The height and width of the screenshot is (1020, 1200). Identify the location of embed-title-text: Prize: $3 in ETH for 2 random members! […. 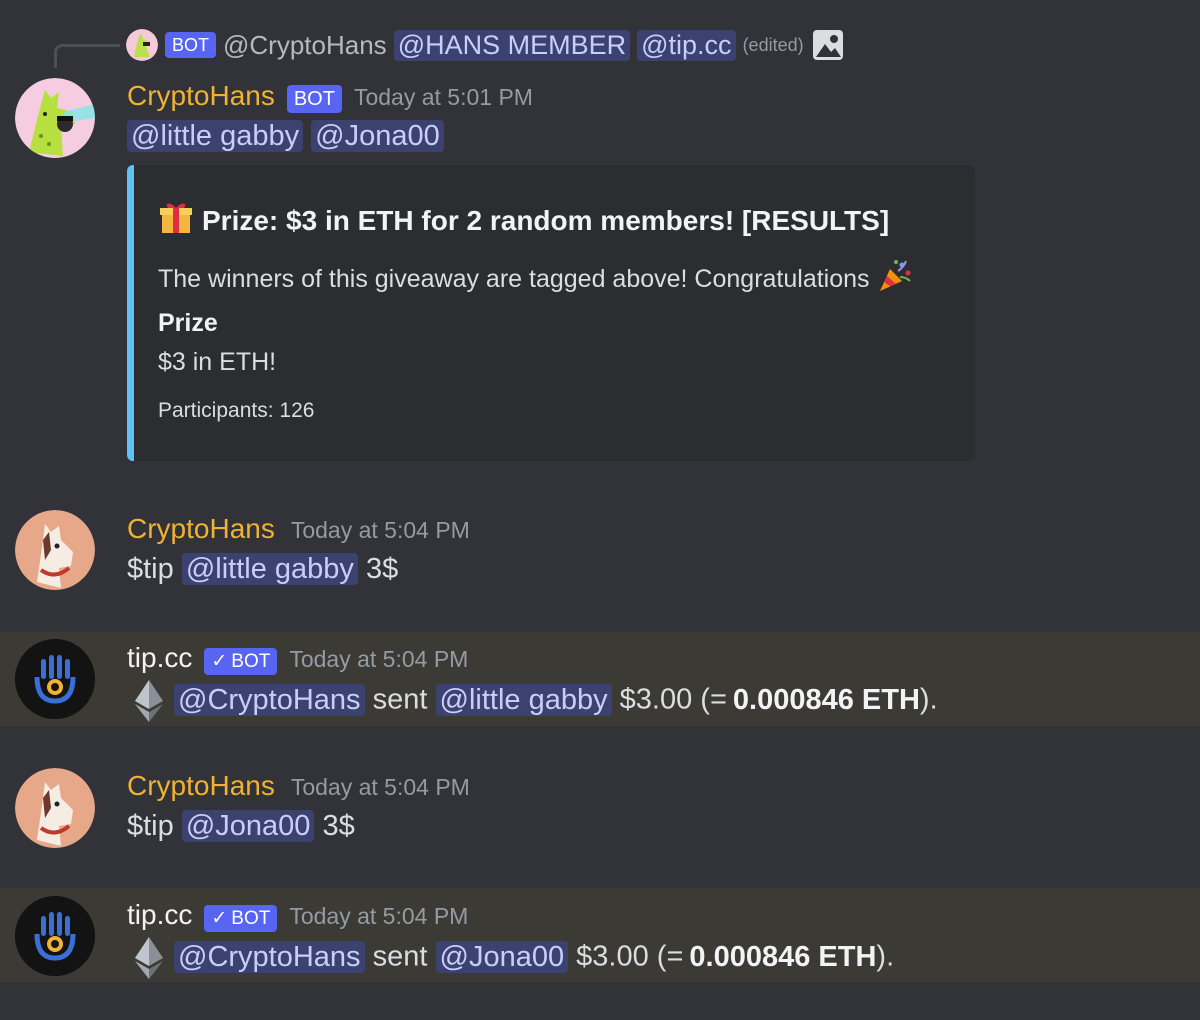
(546, 220).